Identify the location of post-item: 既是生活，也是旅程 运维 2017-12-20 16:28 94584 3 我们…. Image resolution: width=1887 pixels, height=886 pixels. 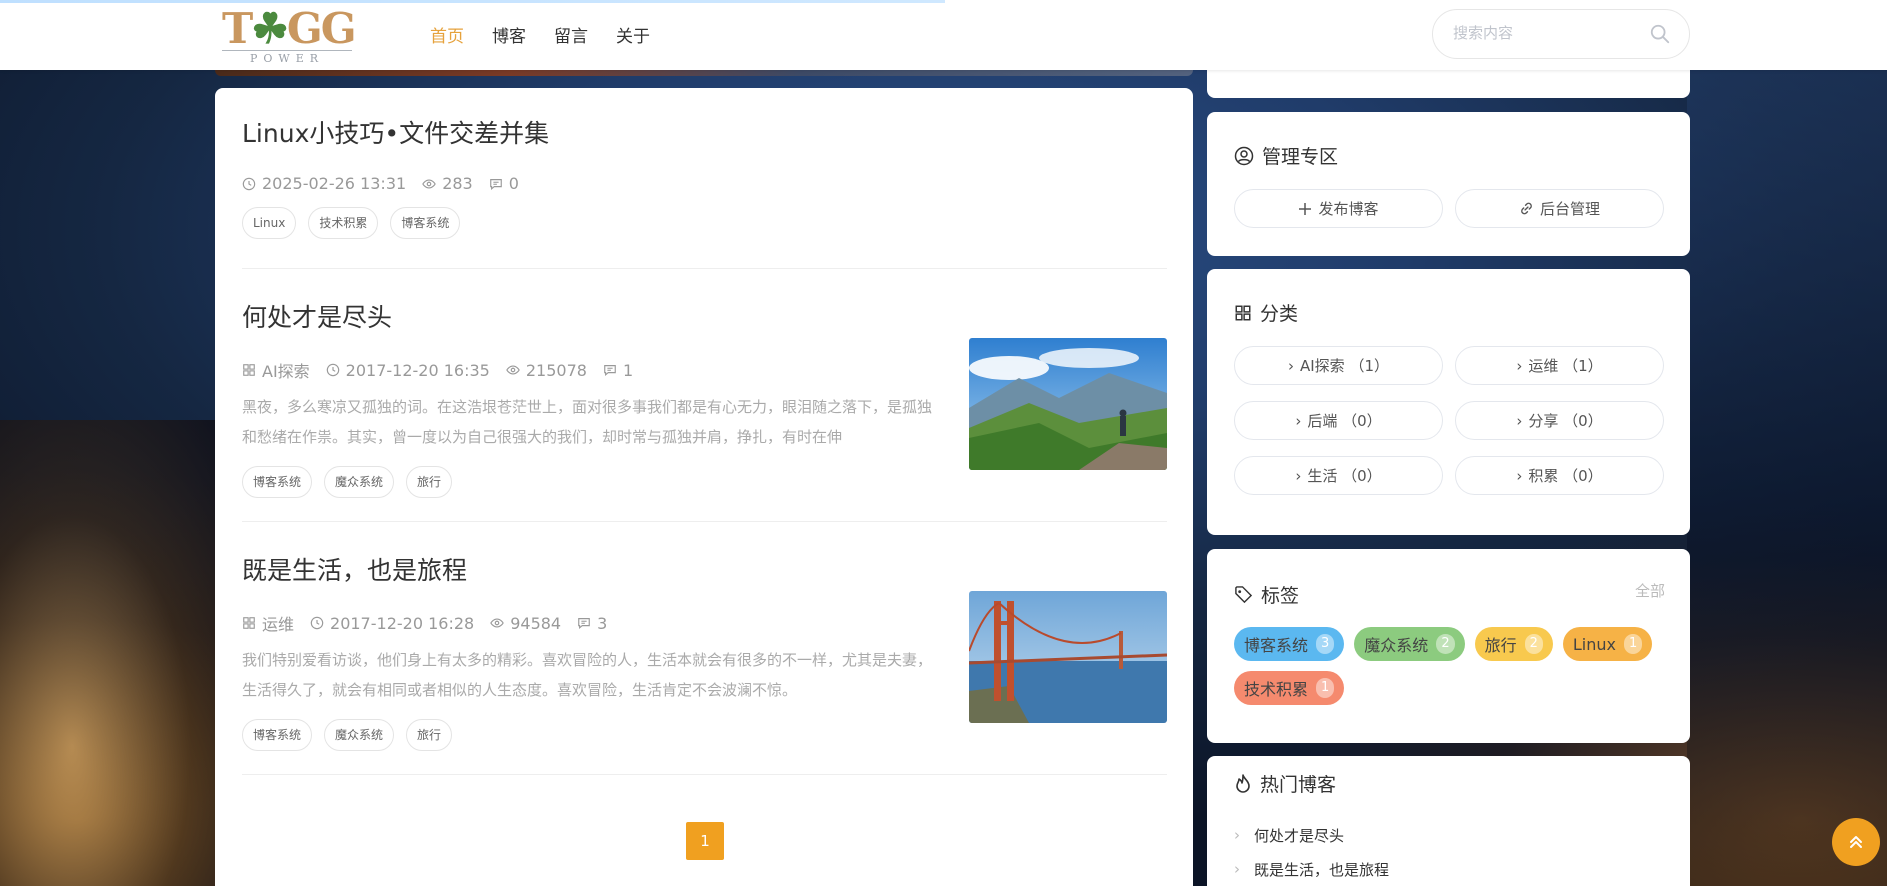
(704, 651).